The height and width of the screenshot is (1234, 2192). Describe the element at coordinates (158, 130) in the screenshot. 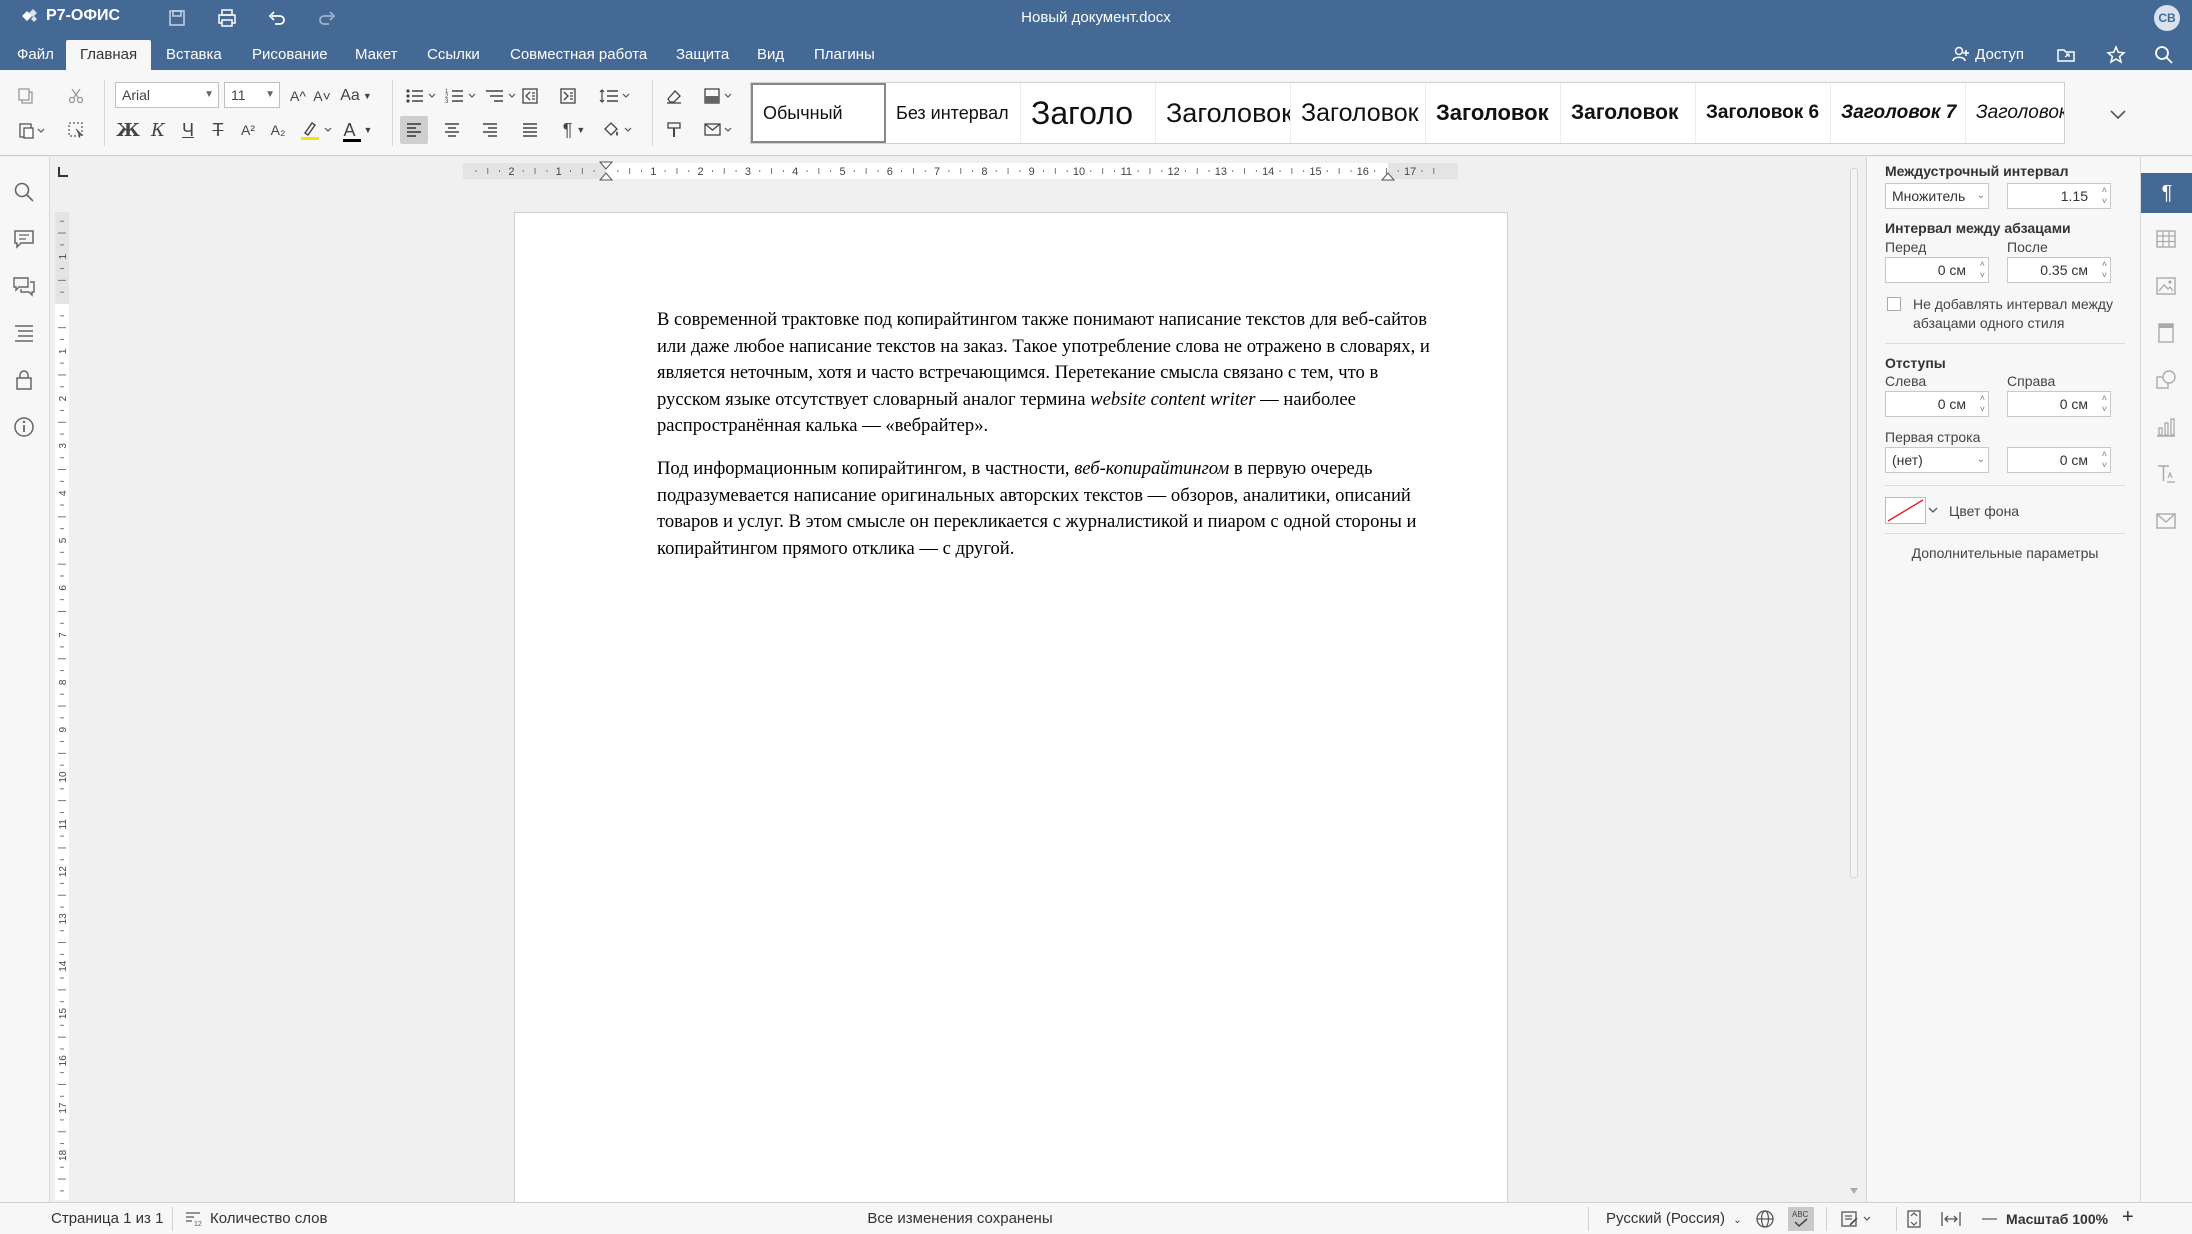

I see `italic-button: К` at that location.